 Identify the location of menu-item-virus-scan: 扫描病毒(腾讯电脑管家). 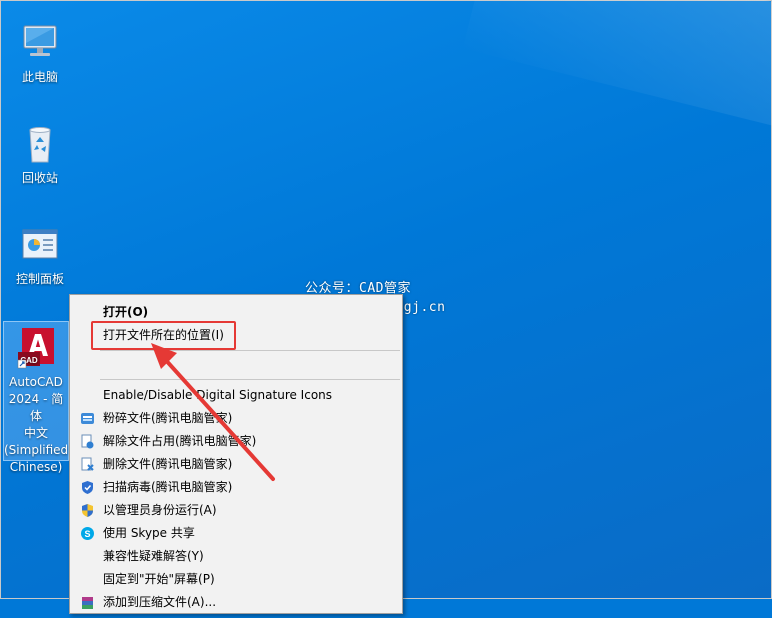
(236, 487).